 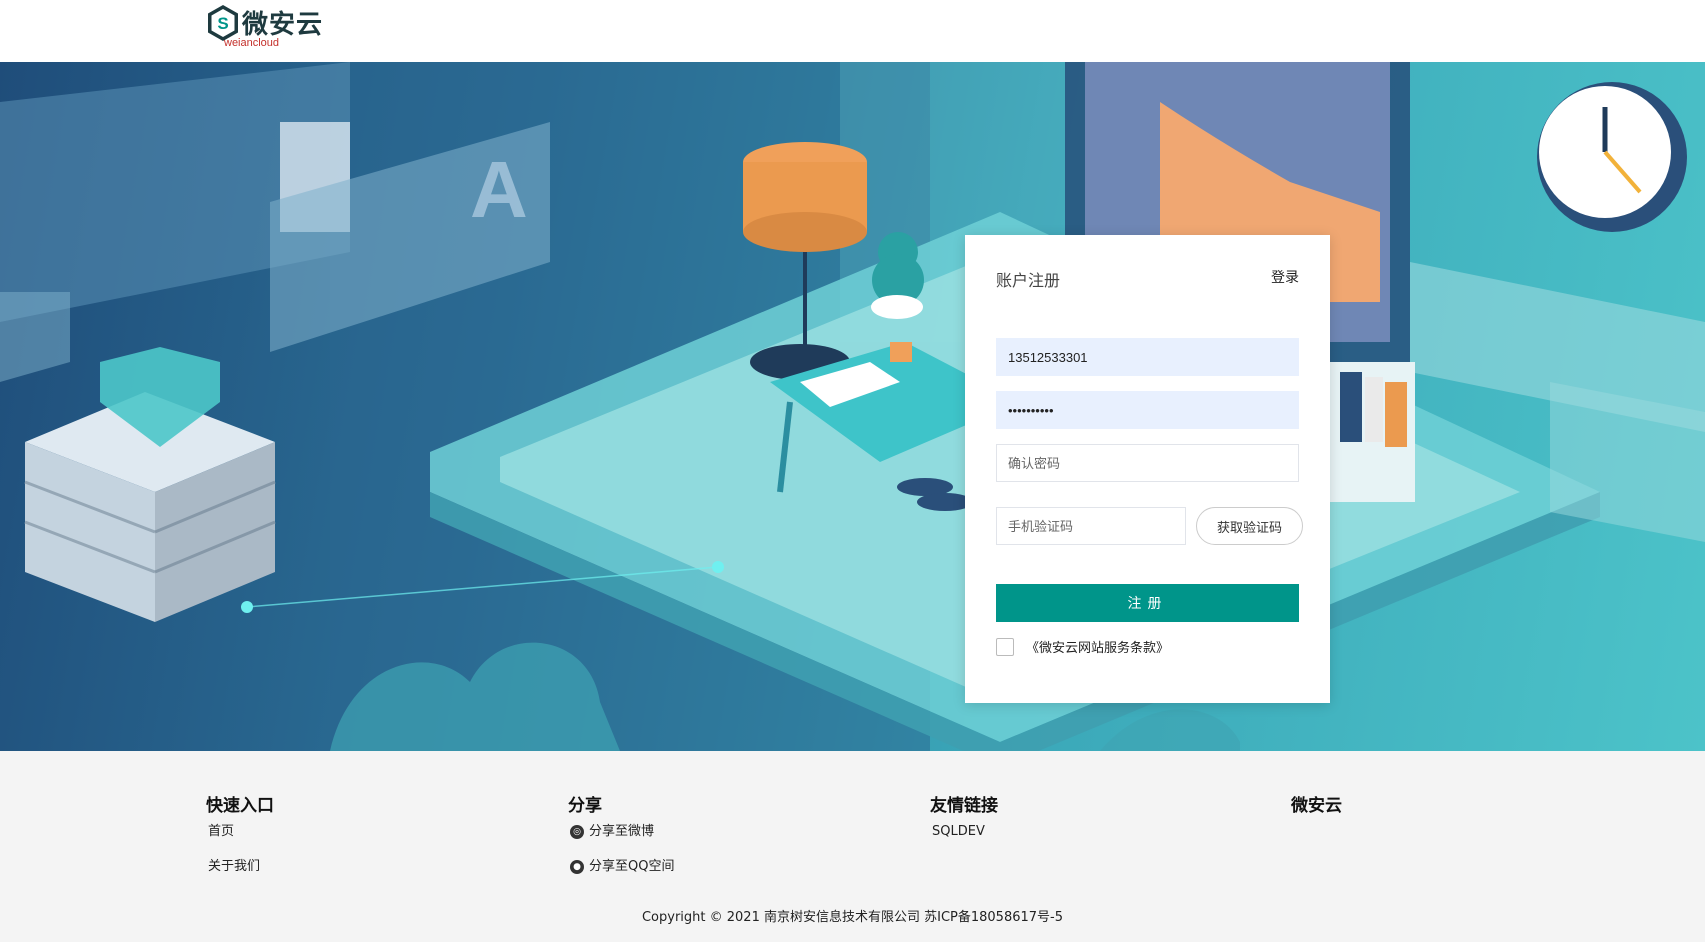 I want to click on login-link: 登录, so click(x=1285, y=277).